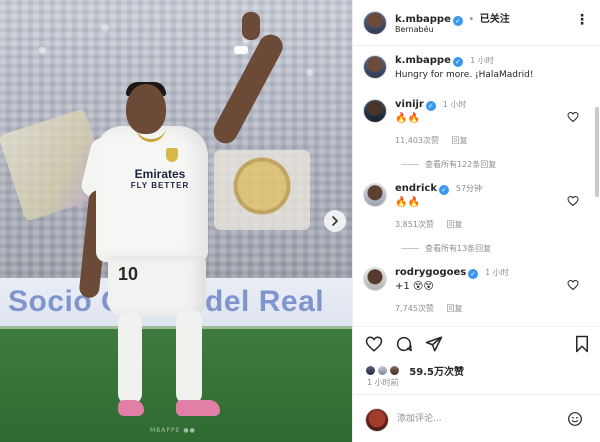 The image size is (600, 442). I want to click on following-button: 已关注, so click(495, 19).